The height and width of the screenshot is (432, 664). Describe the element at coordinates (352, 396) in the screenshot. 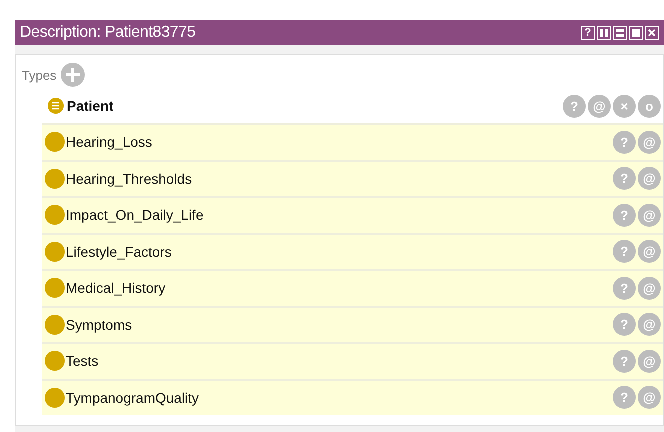

I see `type-row: TympanogramQuality ? @` at that location.